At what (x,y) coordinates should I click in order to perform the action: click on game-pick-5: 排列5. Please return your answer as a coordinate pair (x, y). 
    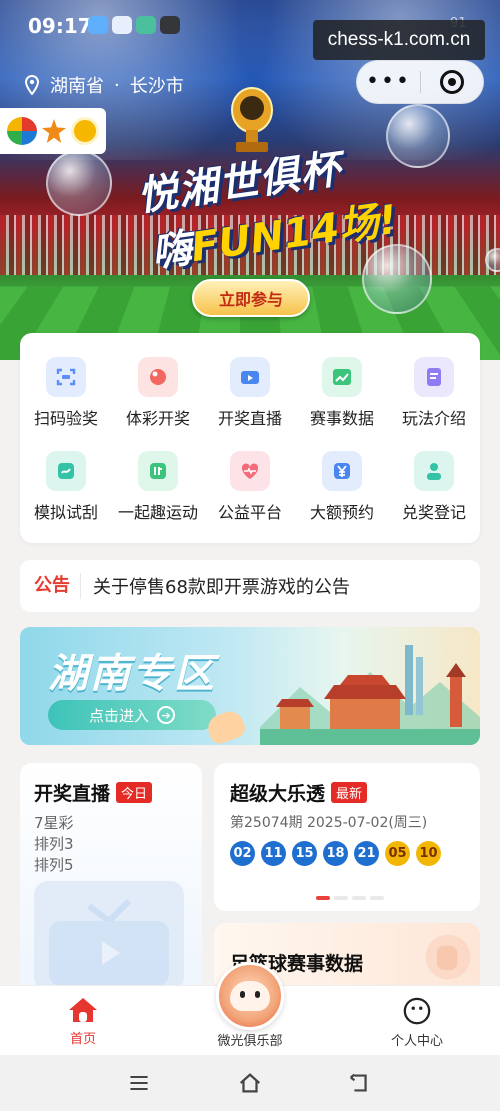
    Looking at the image, I should click on (54, 865).